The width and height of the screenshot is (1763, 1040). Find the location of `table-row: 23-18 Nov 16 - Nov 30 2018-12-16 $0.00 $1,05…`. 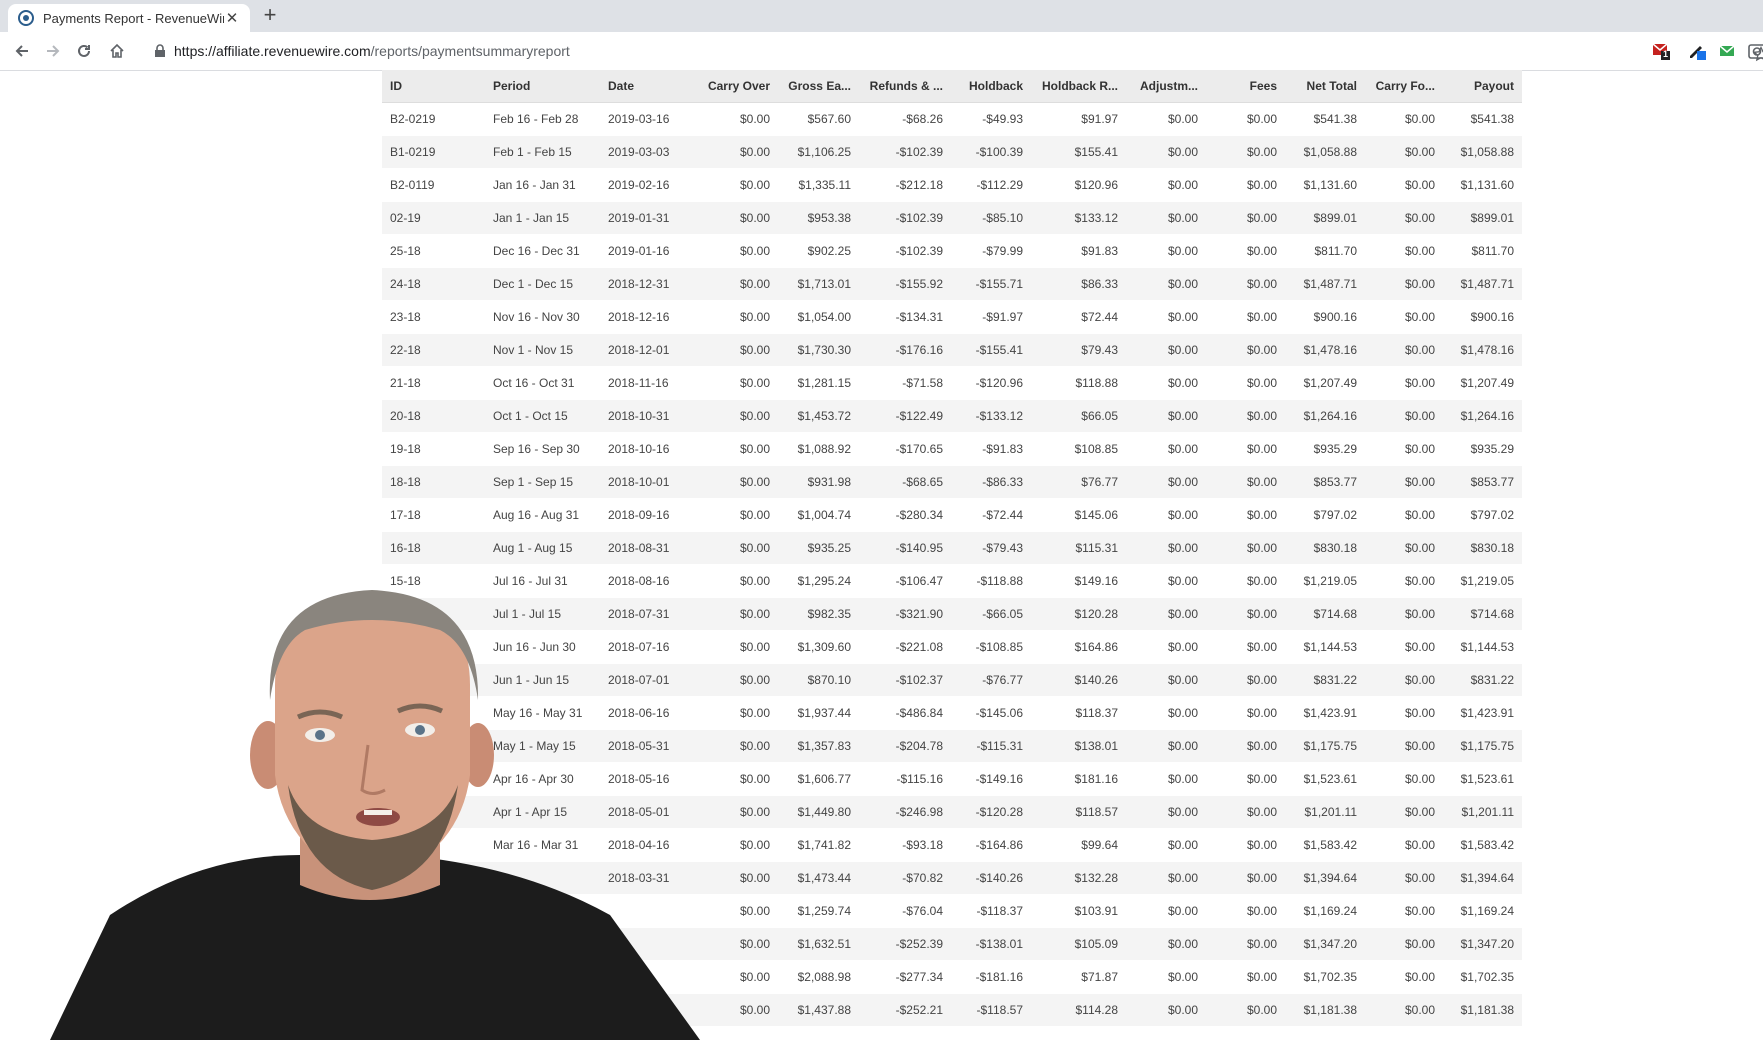

table-row: 23-18 Nov 16 - Nov 30 2018-12-16 $0.00 $1,05… is located at coordinates (952, 317).